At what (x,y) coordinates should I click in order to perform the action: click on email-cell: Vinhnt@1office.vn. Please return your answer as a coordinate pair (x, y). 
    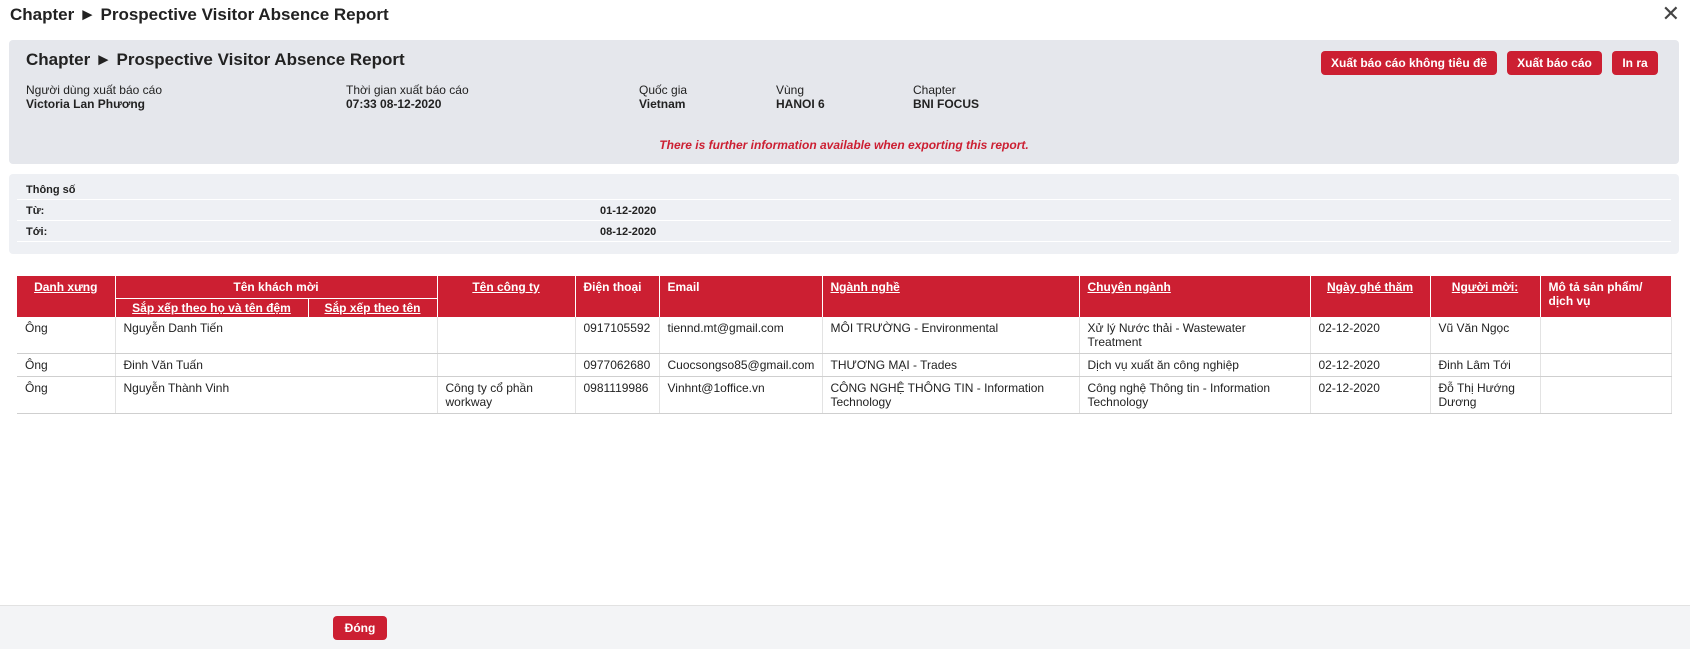
    Looking at the image, I should click on (741, 395).